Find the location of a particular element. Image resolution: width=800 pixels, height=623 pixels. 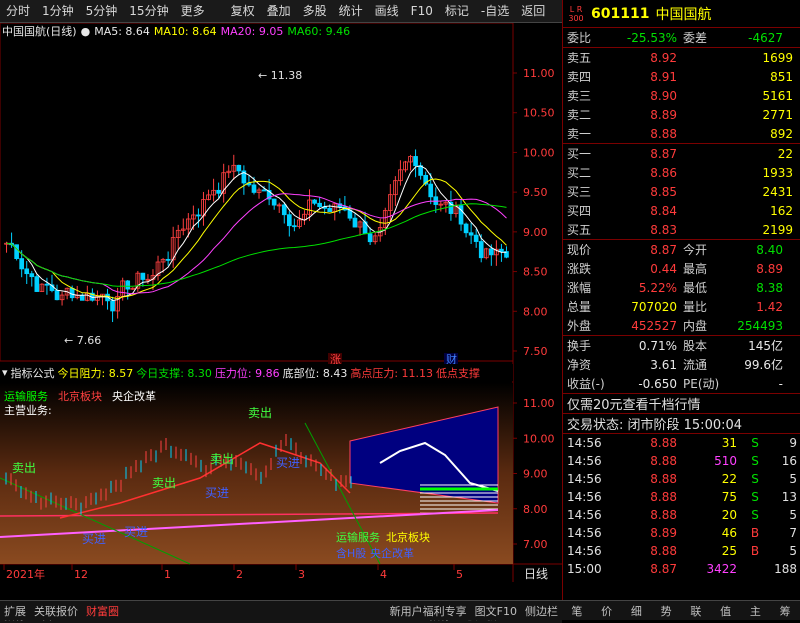

bid-row: 买四 8.84 162 is located at coordinates (681, 210).